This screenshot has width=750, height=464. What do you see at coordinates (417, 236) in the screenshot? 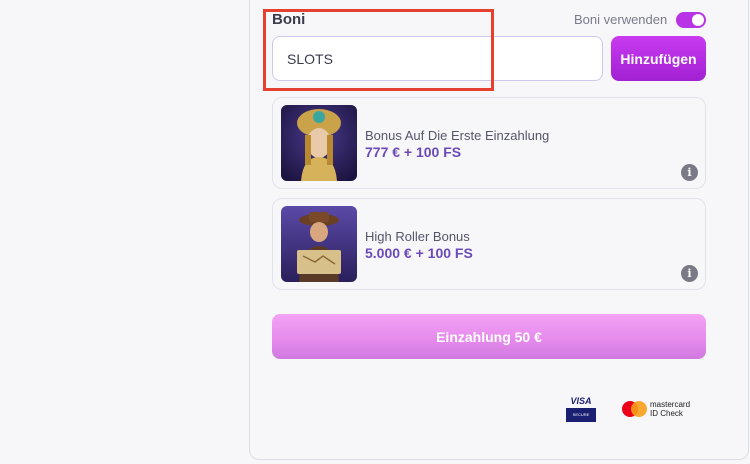
I see `bonus-name: High Roller Bonus` at bounding box center [417, 236].